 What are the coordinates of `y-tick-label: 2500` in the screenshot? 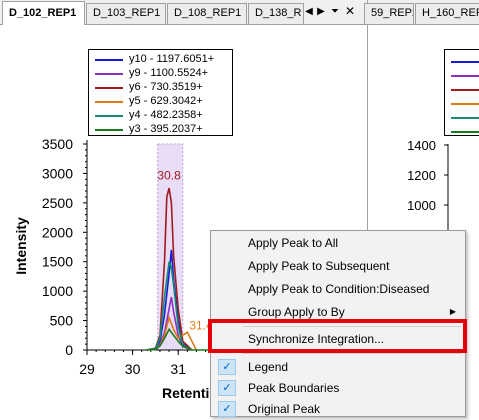 It's located at (57, 203).